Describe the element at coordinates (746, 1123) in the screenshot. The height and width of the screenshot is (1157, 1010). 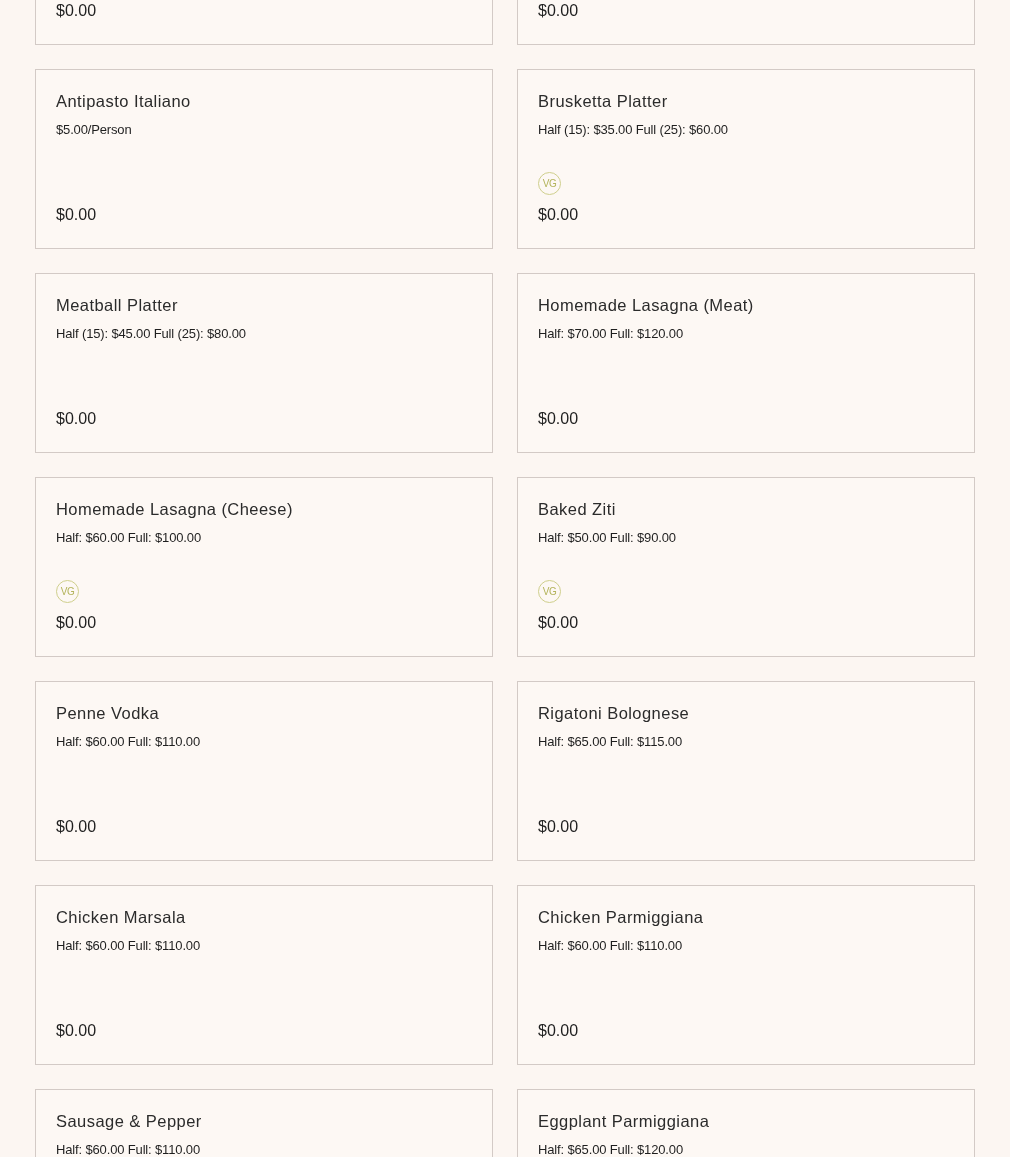
I see `menu-card: Eggplant Parmiggiana Half: $65.00 Full: $120.00` at that location.